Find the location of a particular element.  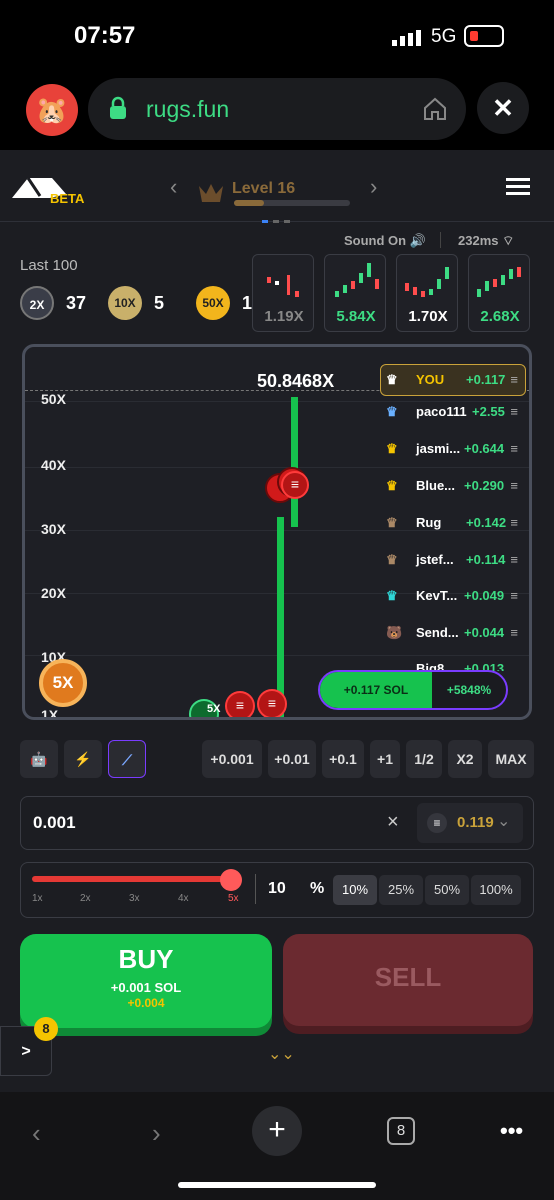

bot-button: 🤖 is located at coordinates (39, 759).